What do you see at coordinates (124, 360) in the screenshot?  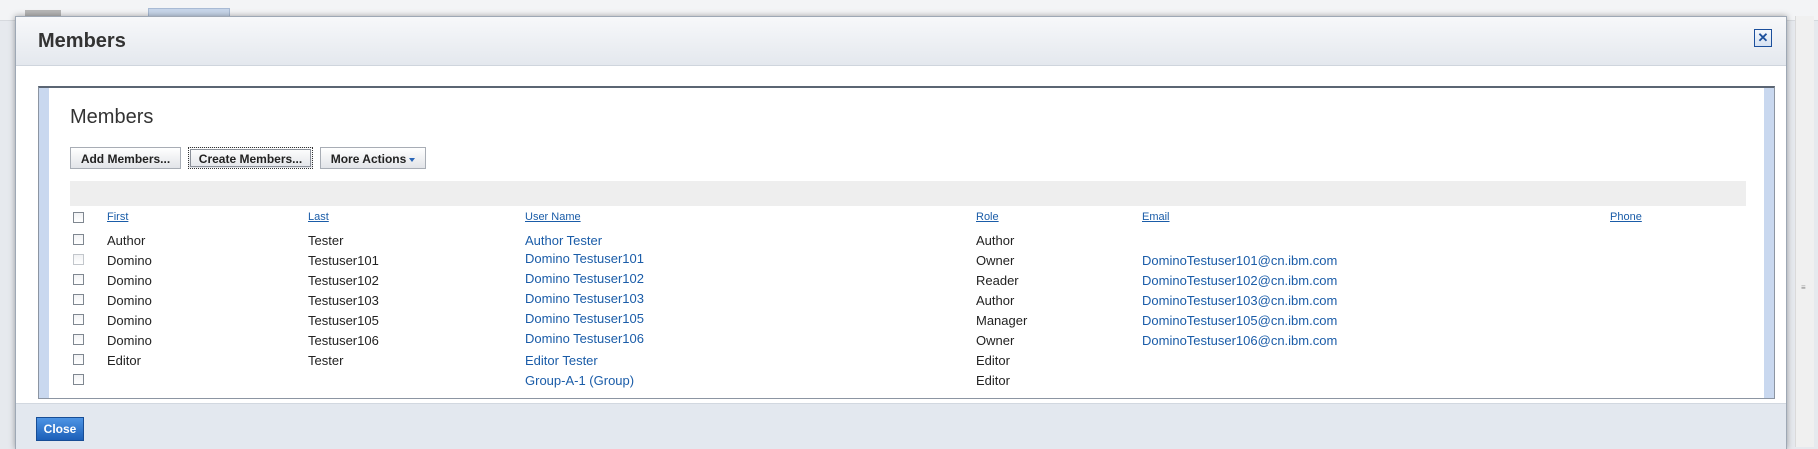 I see `cell-first: Editor` at bounding box center [124, 360].